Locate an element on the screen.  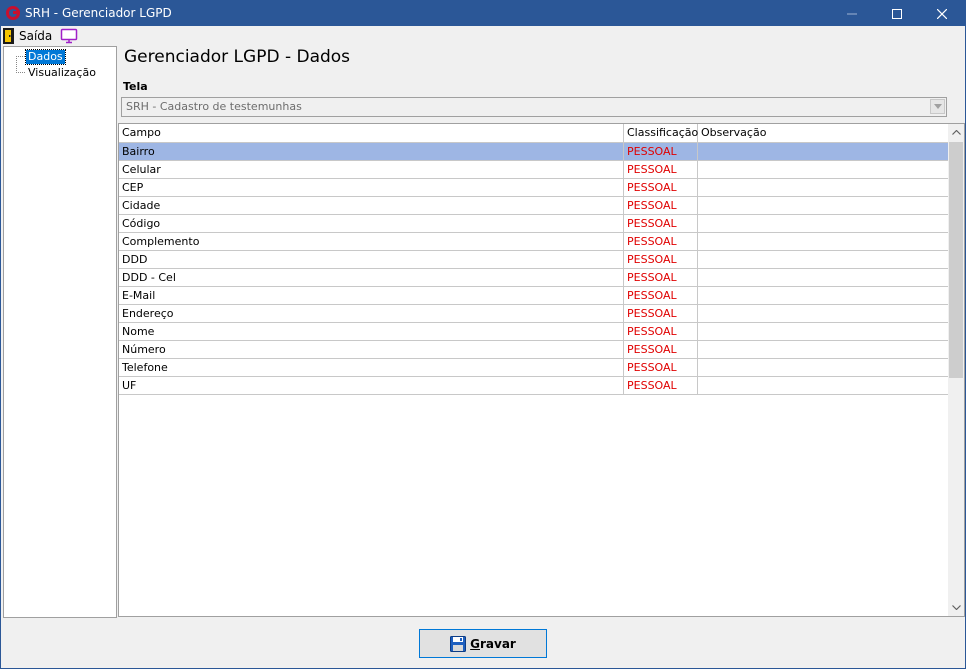
grid-header: Campo Classificação Observação is located at coordinates (533, 133).